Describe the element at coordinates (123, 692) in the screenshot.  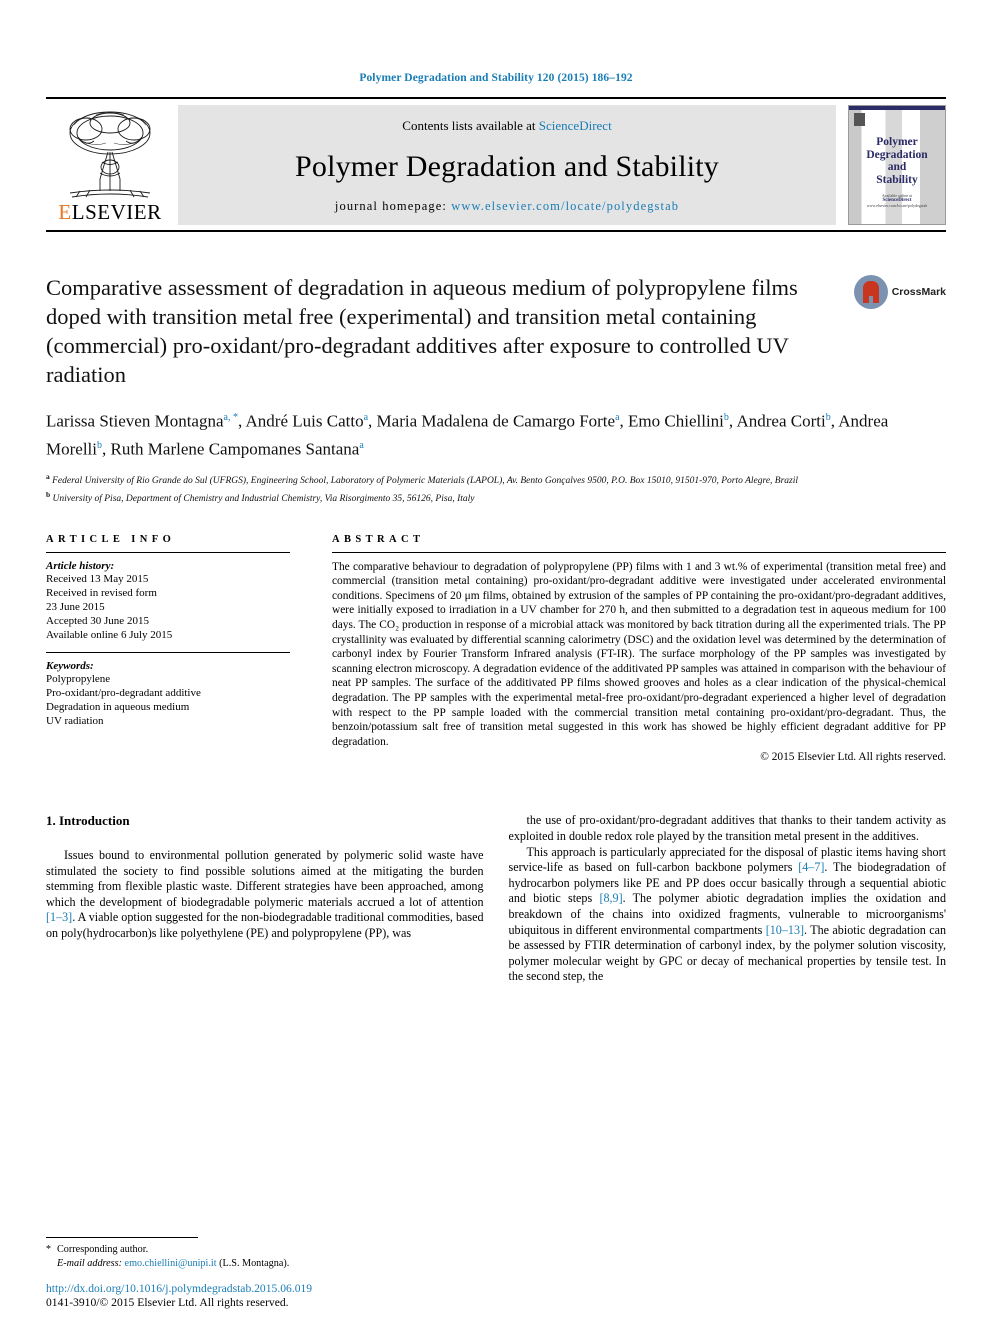
I see `keyword-1: Pro-oxidant/pro-degradant additive` at that location.